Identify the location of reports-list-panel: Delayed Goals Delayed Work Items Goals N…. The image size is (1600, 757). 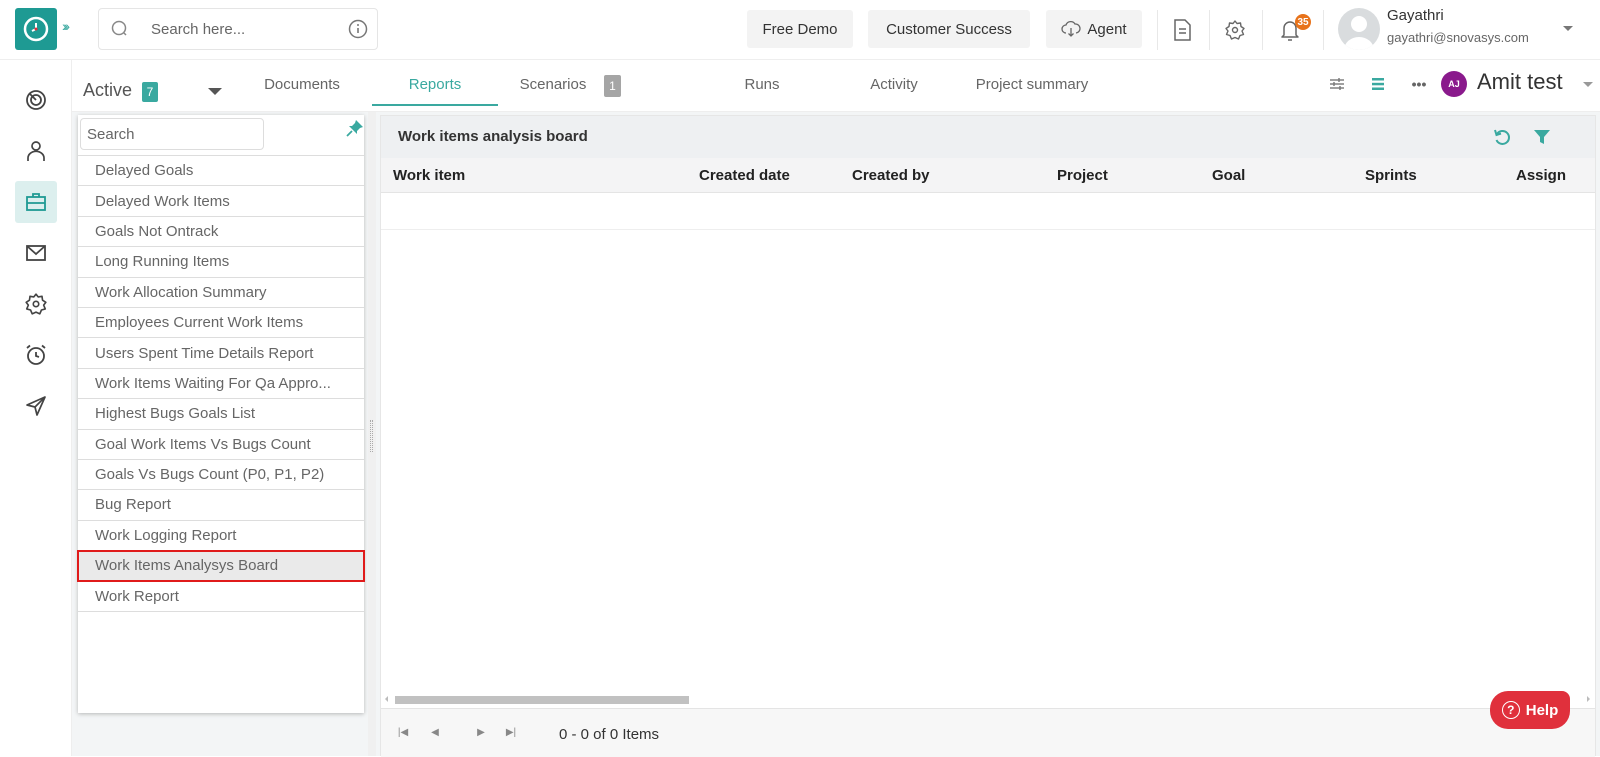
(221, 414).